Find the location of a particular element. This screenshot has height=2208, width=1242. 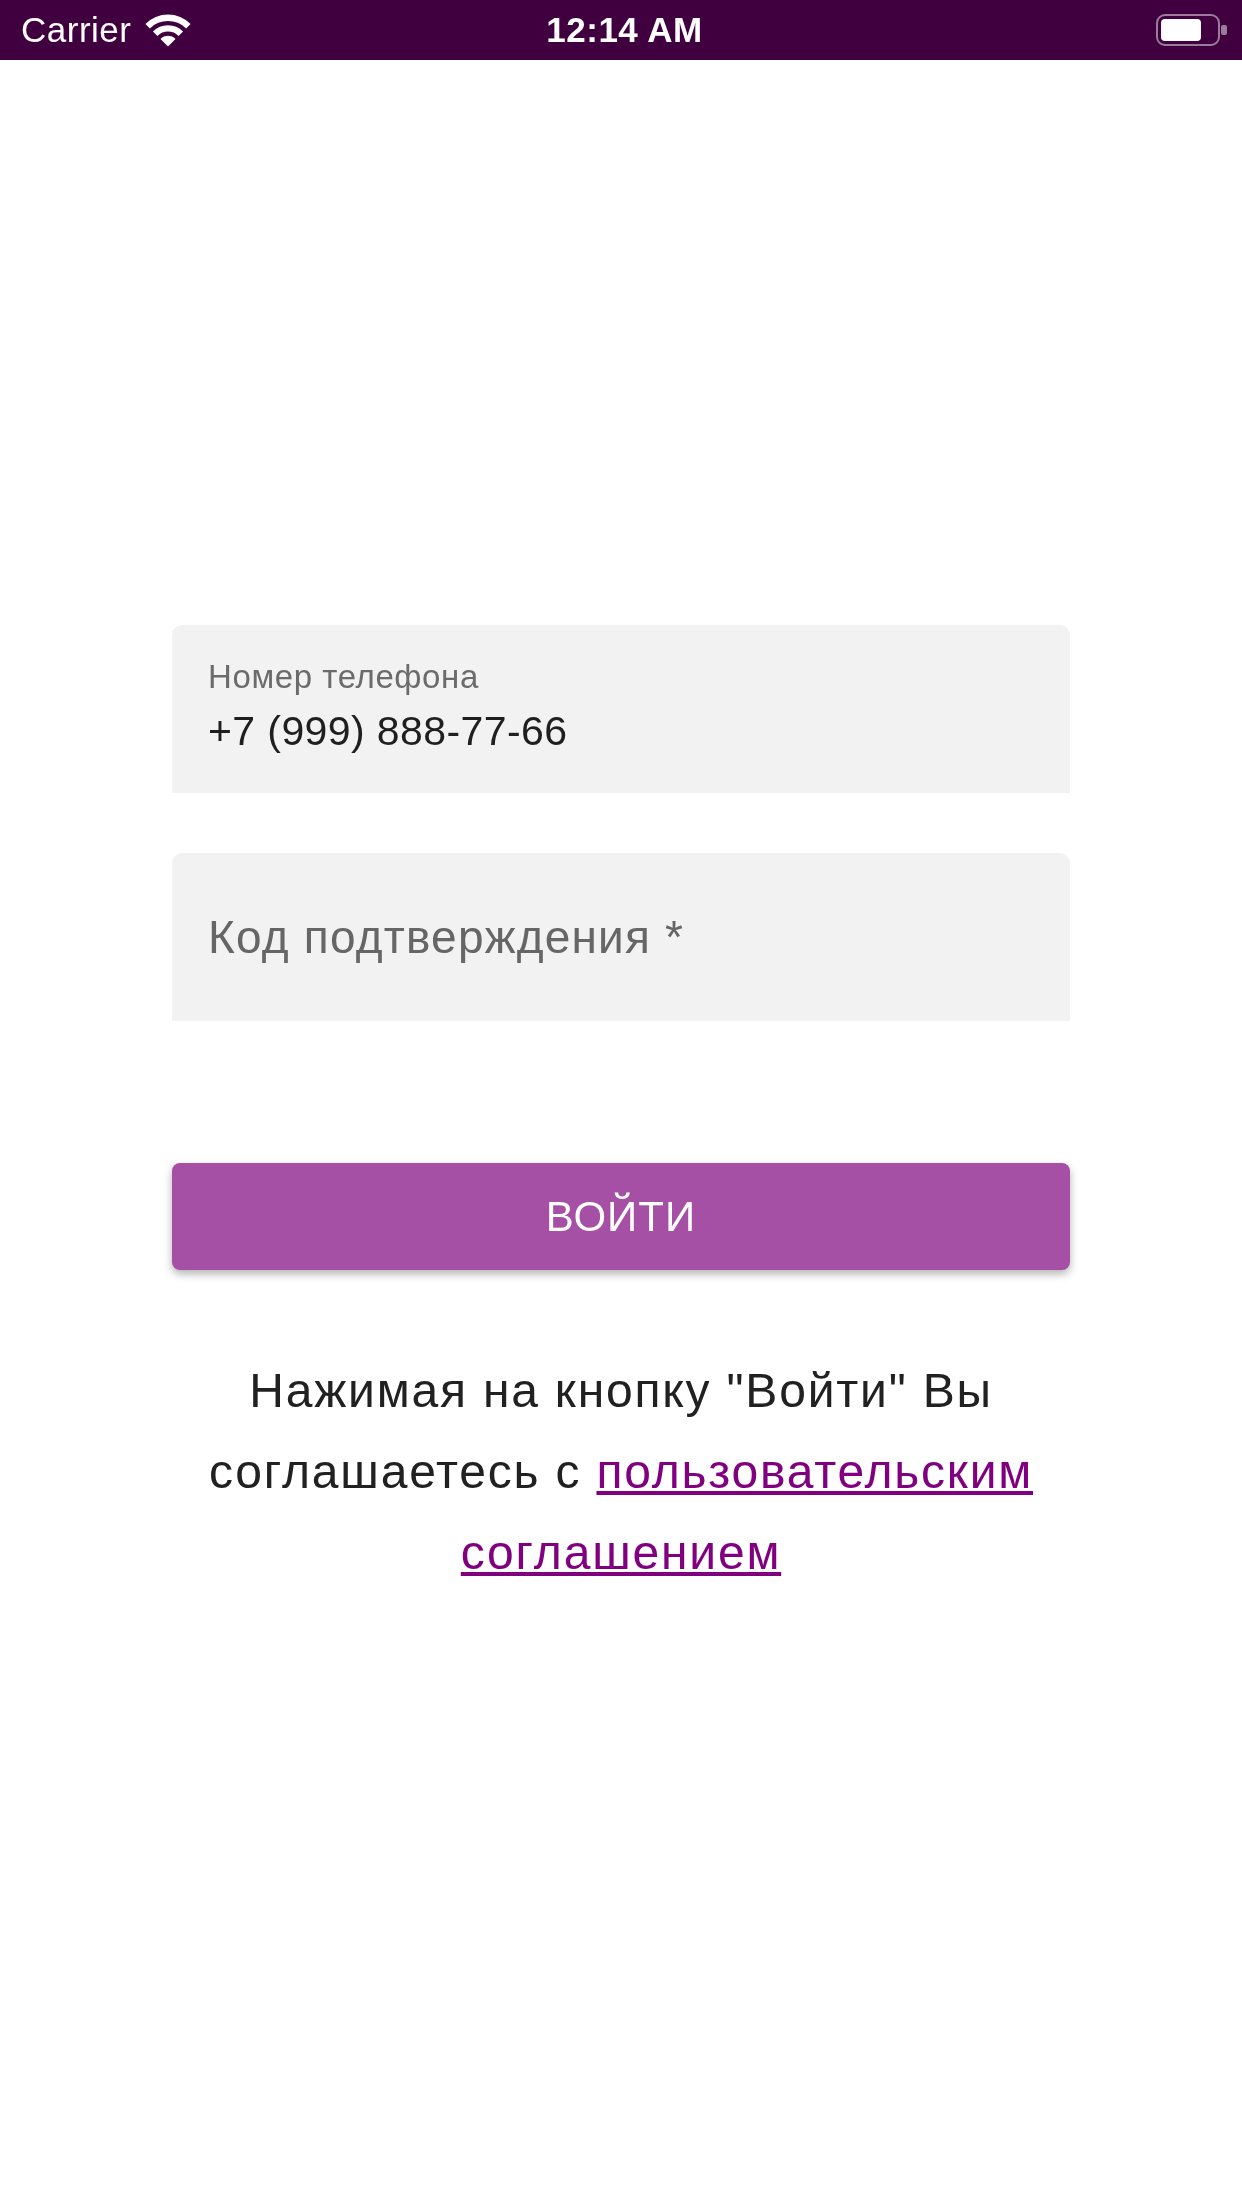

login-button: ВОЙТИ is located at coordinates (621, 1216).